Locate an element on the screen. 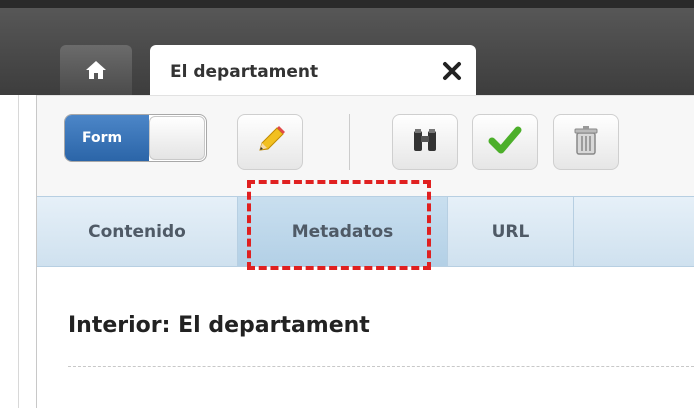 Image resolution: width=694 pixels, height=408 pixels. binoculars-icon is located at coordinates (425, 142).